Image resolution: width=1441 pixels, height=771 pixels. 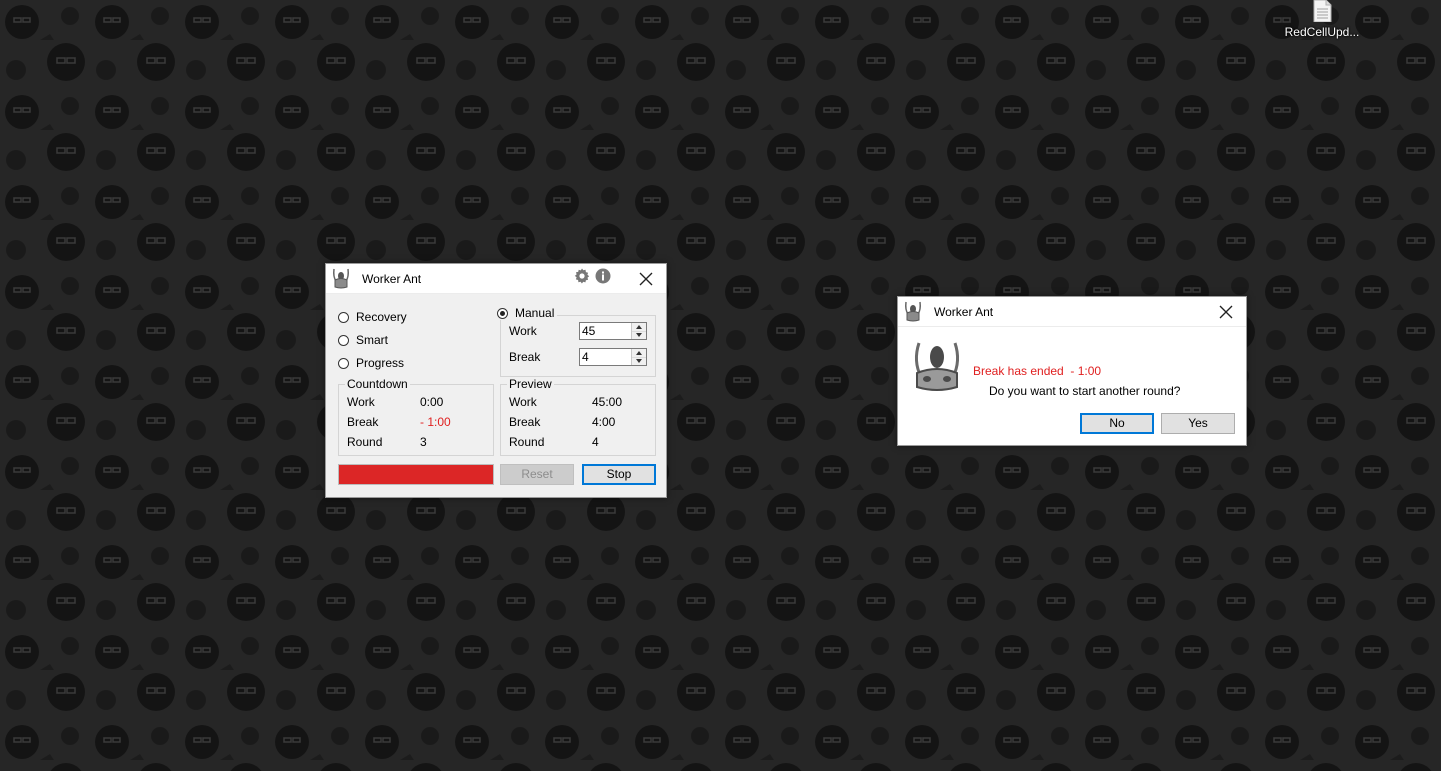 What do you see at coordinates (381, 317) in the screenshot?
I see `radio-recovery-label: Recovery` at bounding box center [381, 317].